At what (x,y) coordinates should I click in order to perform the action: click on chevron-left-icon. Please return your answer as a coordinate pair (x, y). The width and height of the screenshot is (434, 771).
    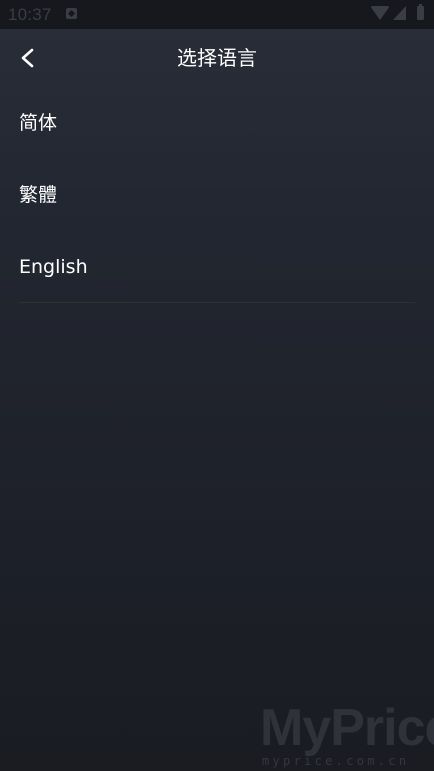
    Looking at the image, I should click on (27, 58).